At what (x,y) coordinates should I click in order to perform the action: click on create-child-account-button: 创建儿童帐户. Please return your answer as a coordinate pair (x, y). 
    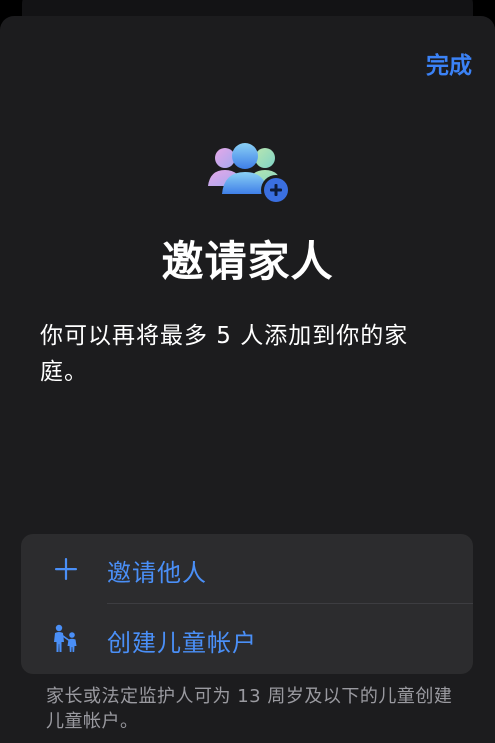
    Looking at the image, I should click on (247, 639).